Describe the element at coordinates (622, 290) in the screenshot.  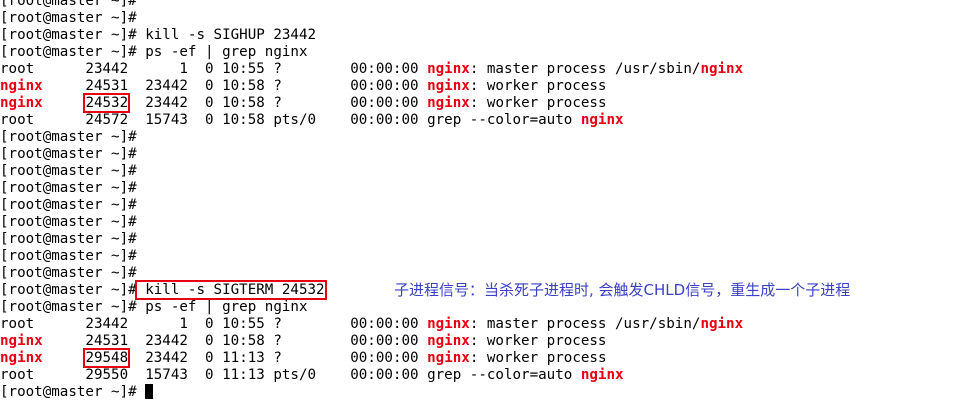
I see `annotation-note: 子进程信号：当杀死子进程时, 会触发CHLD信号，重生成一个子进程` at that location.